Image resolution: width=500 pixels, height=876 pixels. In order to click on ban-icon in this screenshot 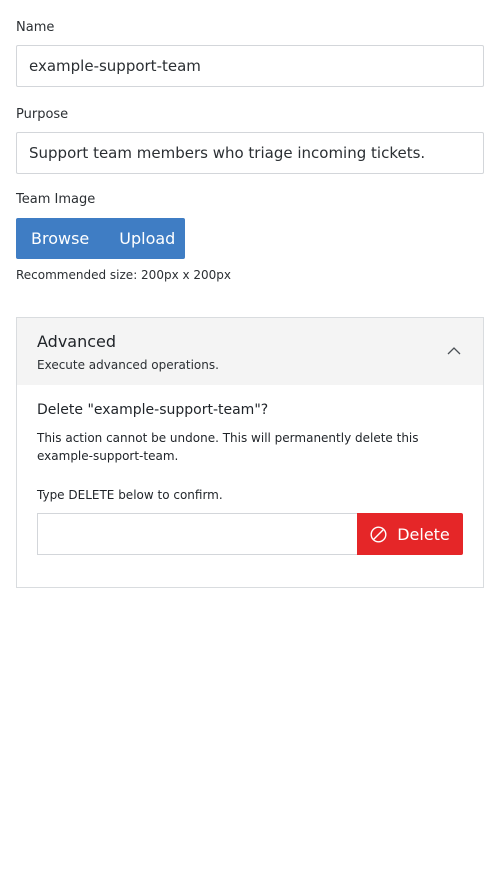, I will do `click(378, 534)`.